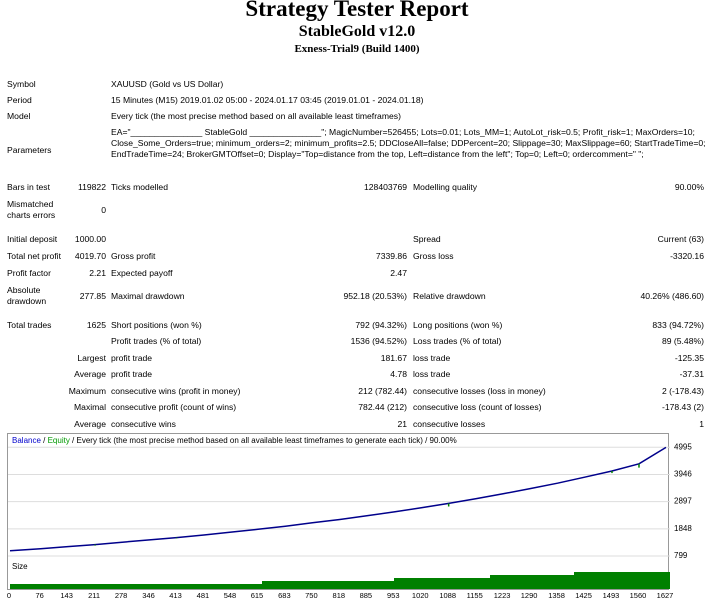  Describe the element at coordinates (257, 595) in the screenshot. I see `x-tick-label: 615` at that location.